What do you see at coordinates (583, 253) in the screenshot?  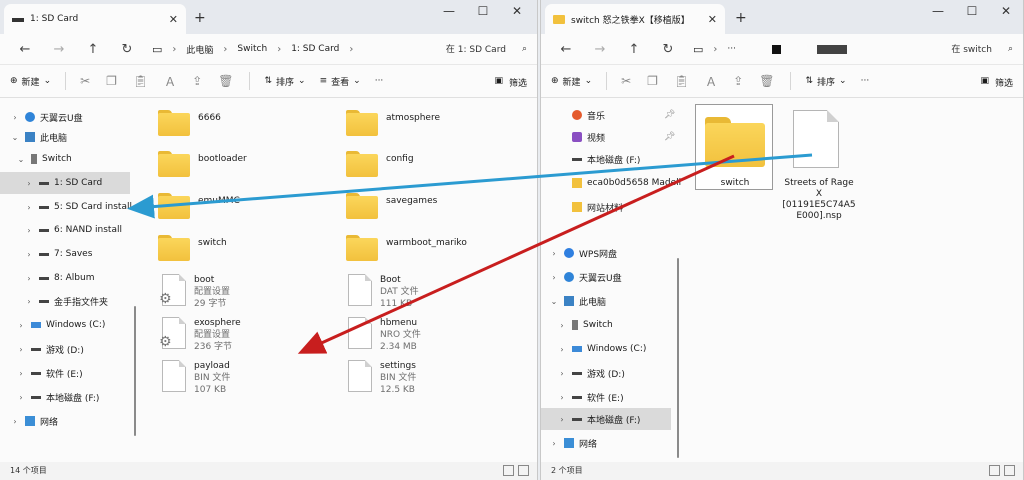 I see `nav-item-wps-drive: › WPS网盘` at bounding box center [583, 253].